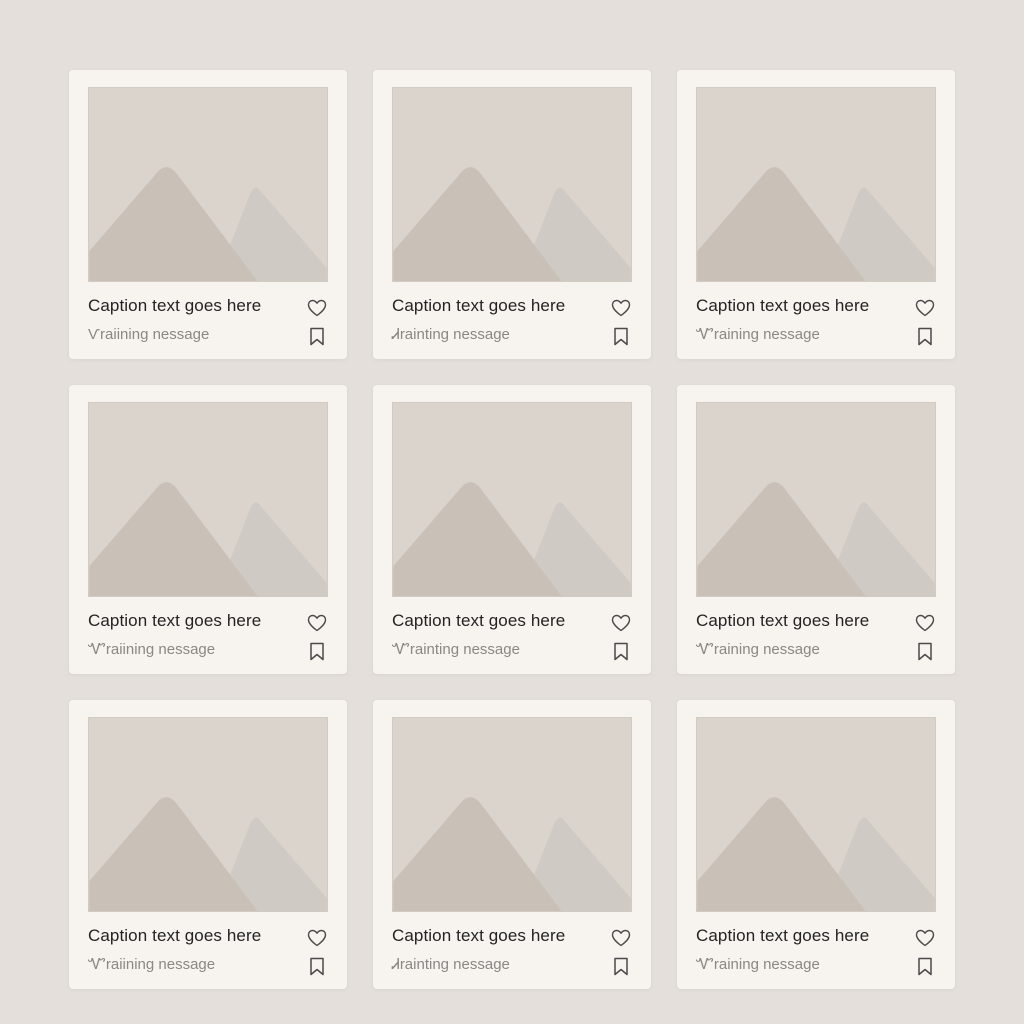  I want to click on image-card: Caption text goes here Ѵraiining nessage, so click(208, 214).